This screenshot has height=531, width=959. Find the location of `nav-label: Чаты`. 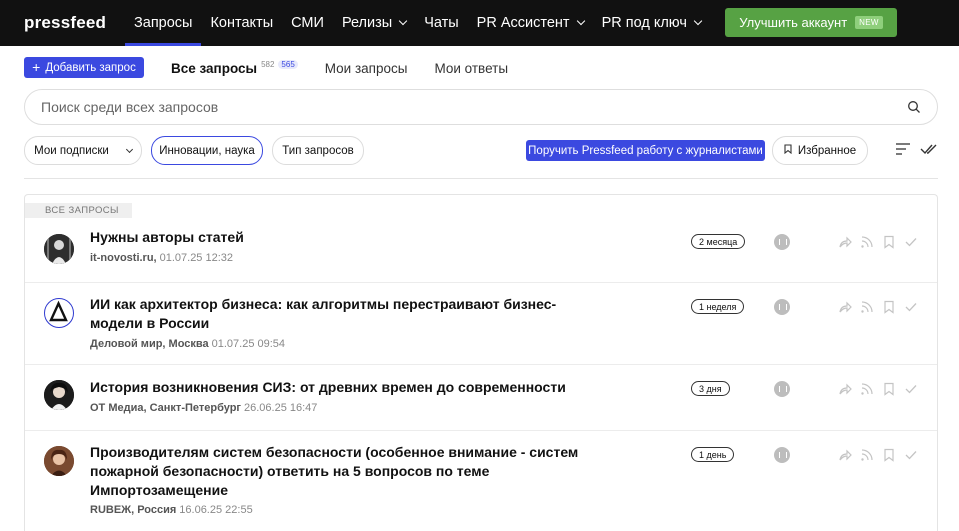

nav-label: Чаты is located at coordinates (441, 23).